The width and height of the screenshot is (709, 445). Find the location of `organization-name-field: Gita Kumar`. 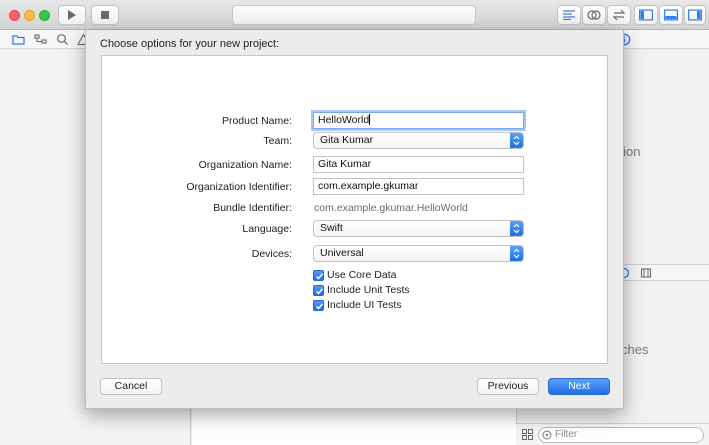

organization-name-field: Gita Kumar is located at coordinates (418, 164).